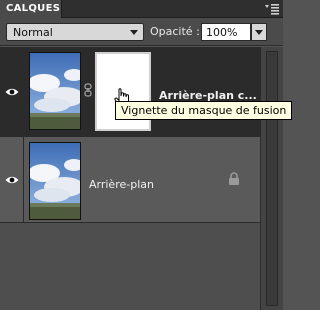 This screenshot has width=320, height=310. I want to click on link-icon, so click(88, 90).